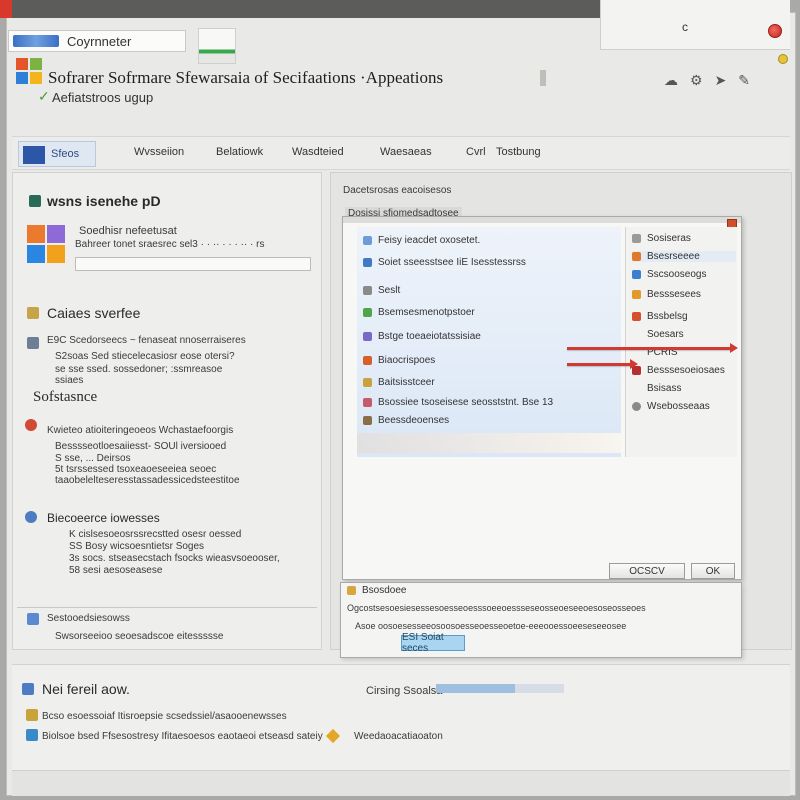 The image size is (800, 800). What do you see at coordinates (661, 238) in the screenshot?
I see `side-item: Sosiseras` at bounding box center [661, 238].